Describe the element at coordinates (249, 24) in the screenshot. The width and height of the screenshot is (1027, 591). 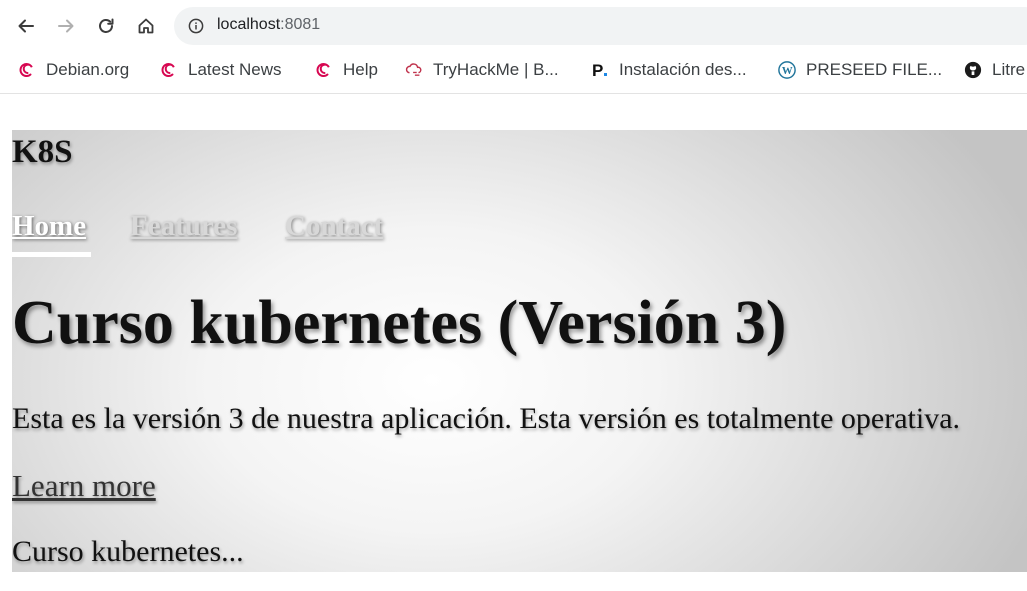
I see `url-host: localhost` at that location.